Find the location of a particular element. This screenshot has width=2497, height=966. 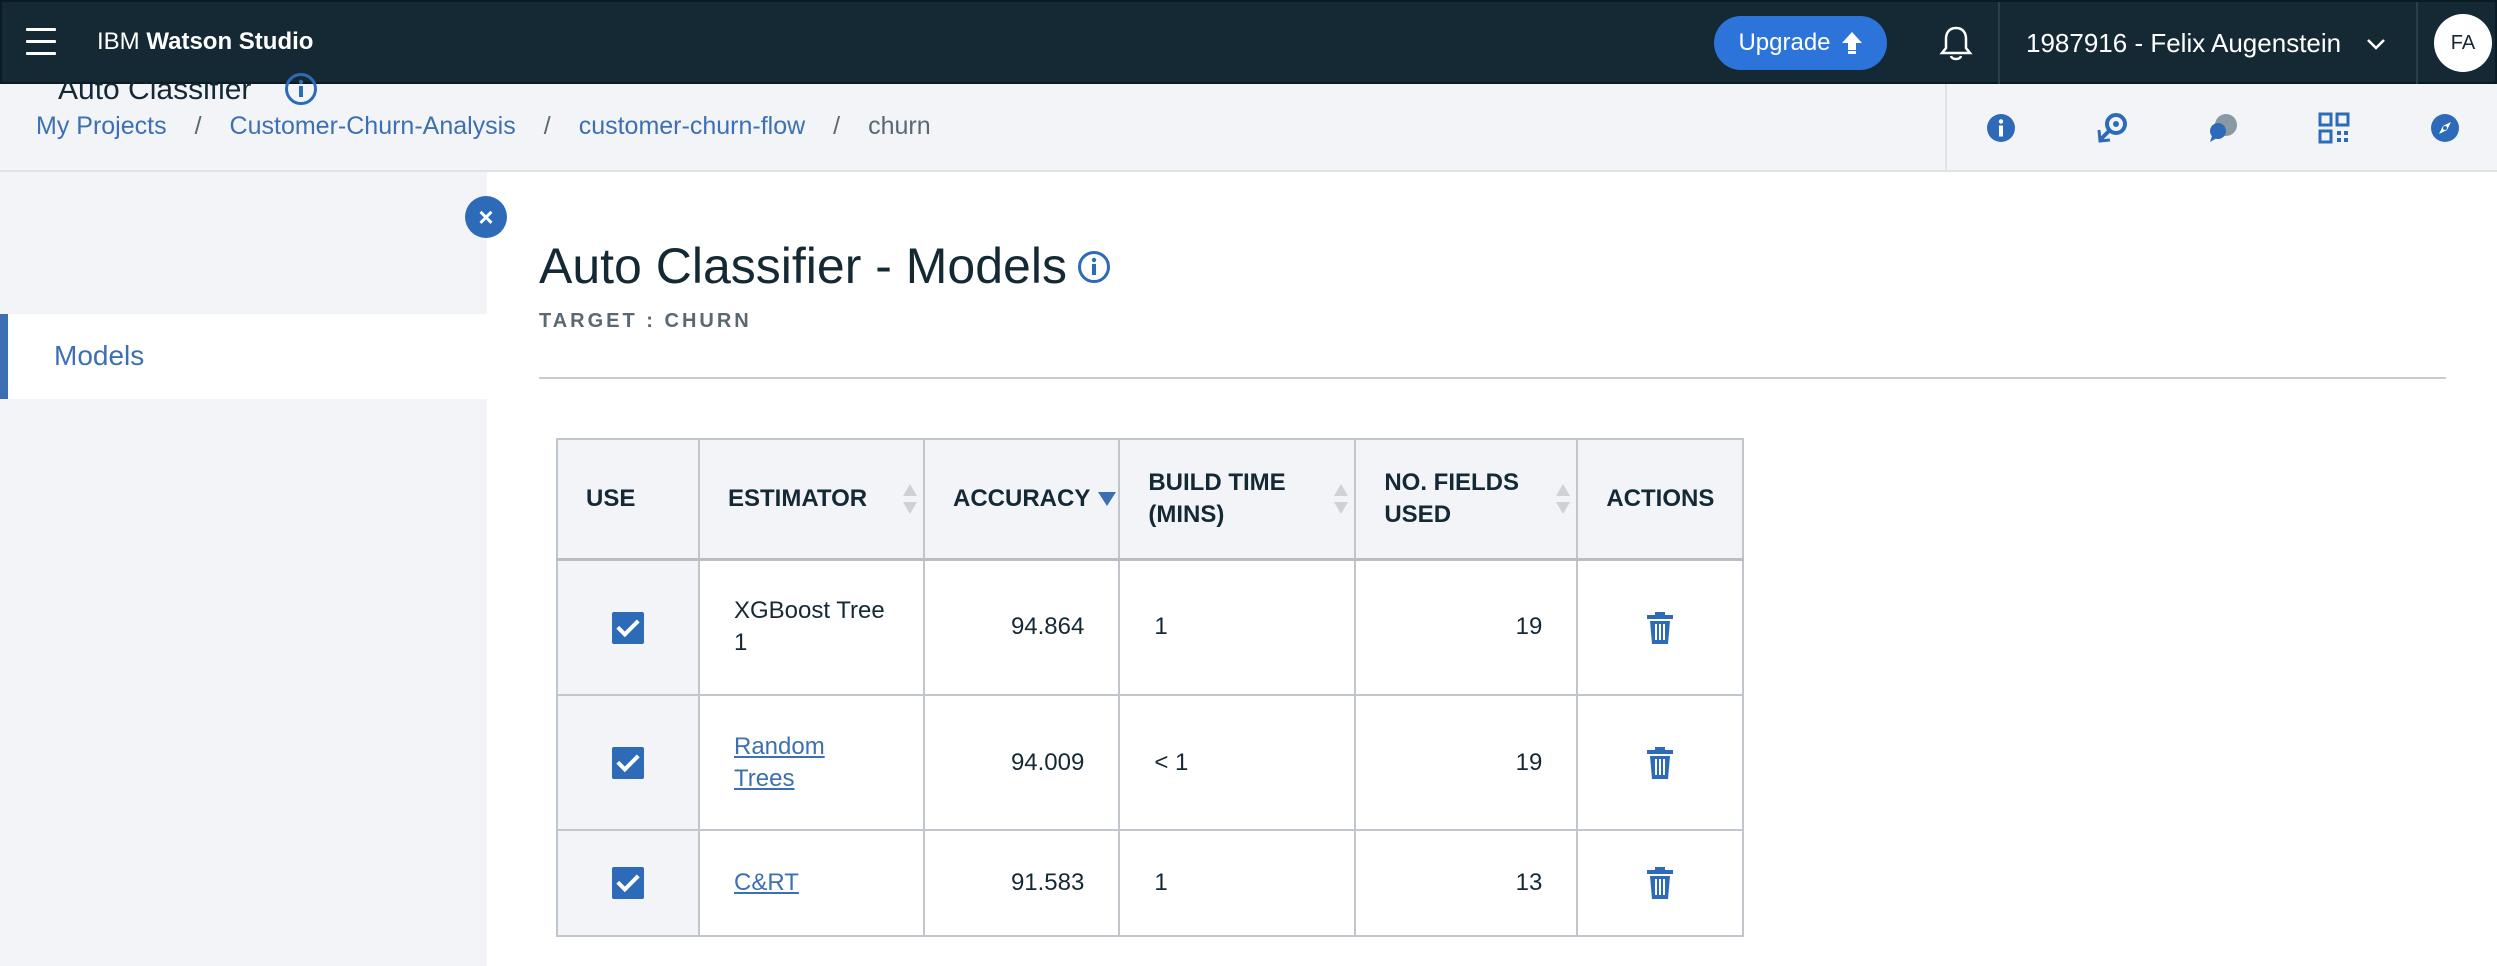

table-row: Random Trees 94.009 < 1 19 is located at coordinates (1150, 762).